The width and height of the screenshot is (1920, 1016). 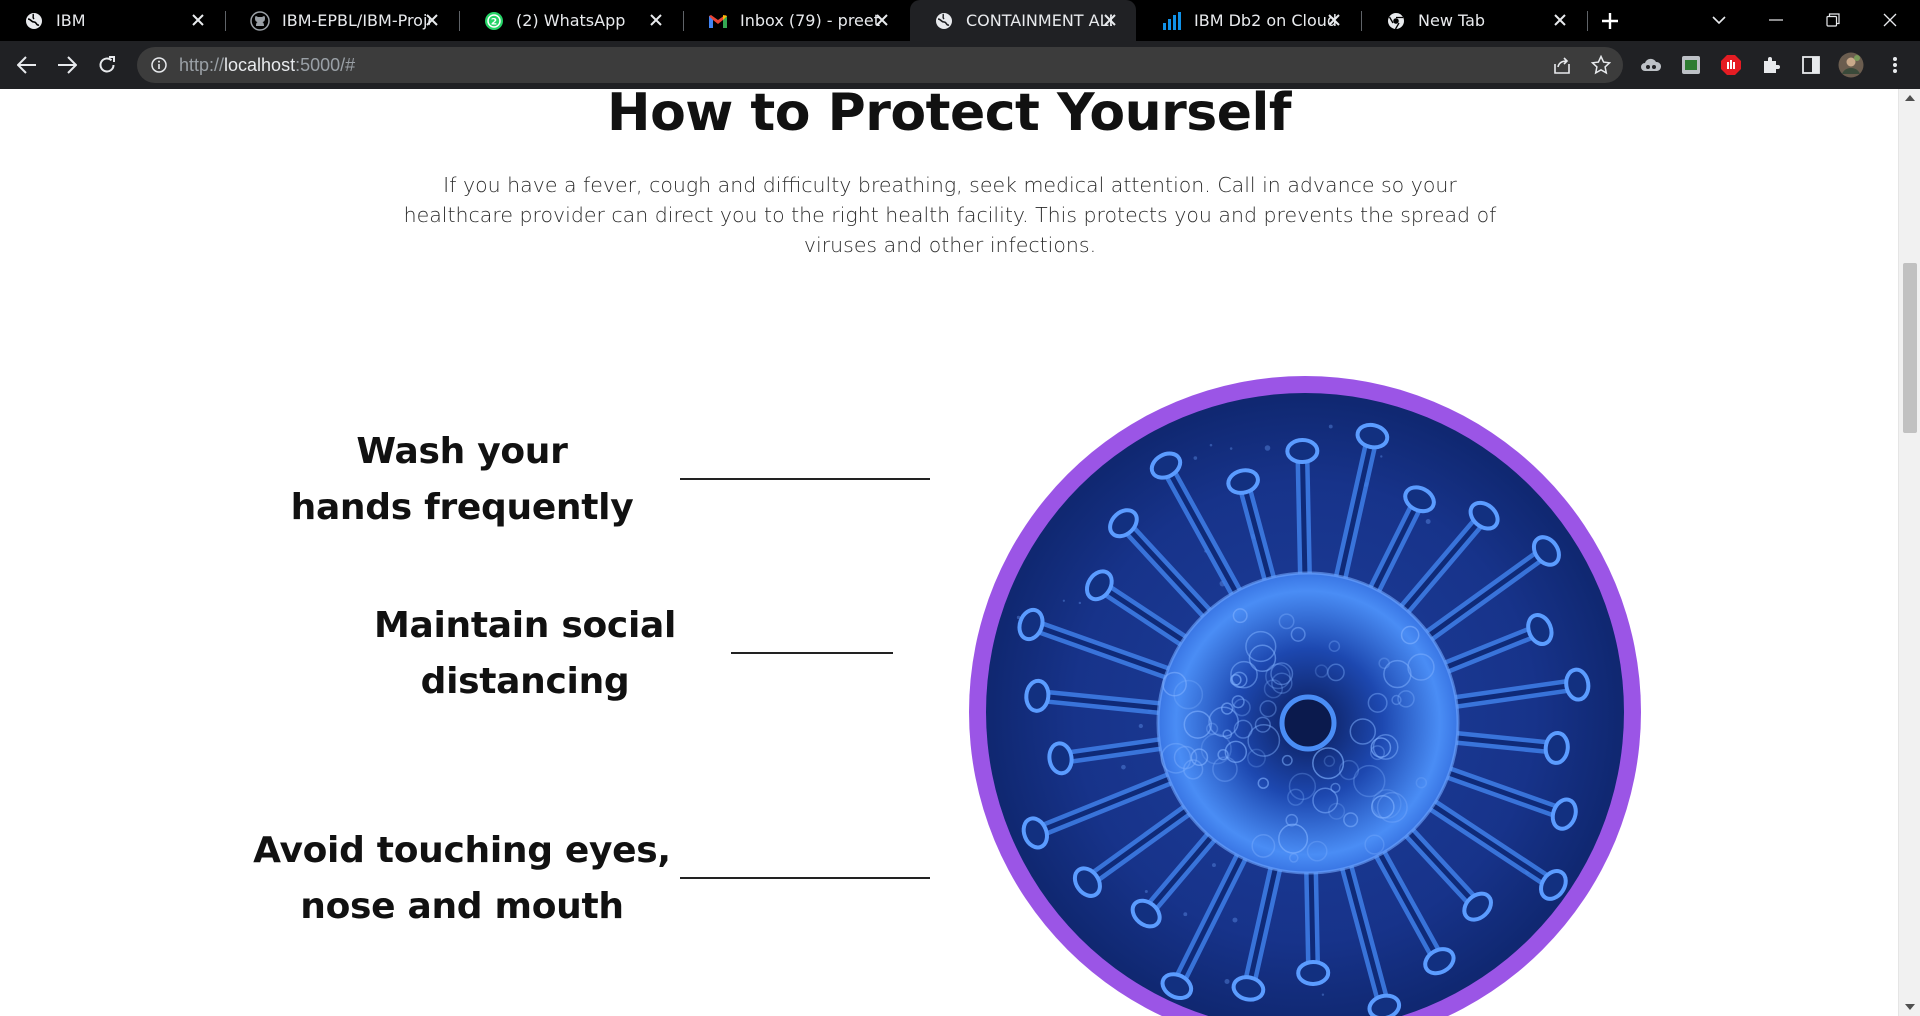 I want to click on sheet-extension-icon, so click(x=1691, y=65).